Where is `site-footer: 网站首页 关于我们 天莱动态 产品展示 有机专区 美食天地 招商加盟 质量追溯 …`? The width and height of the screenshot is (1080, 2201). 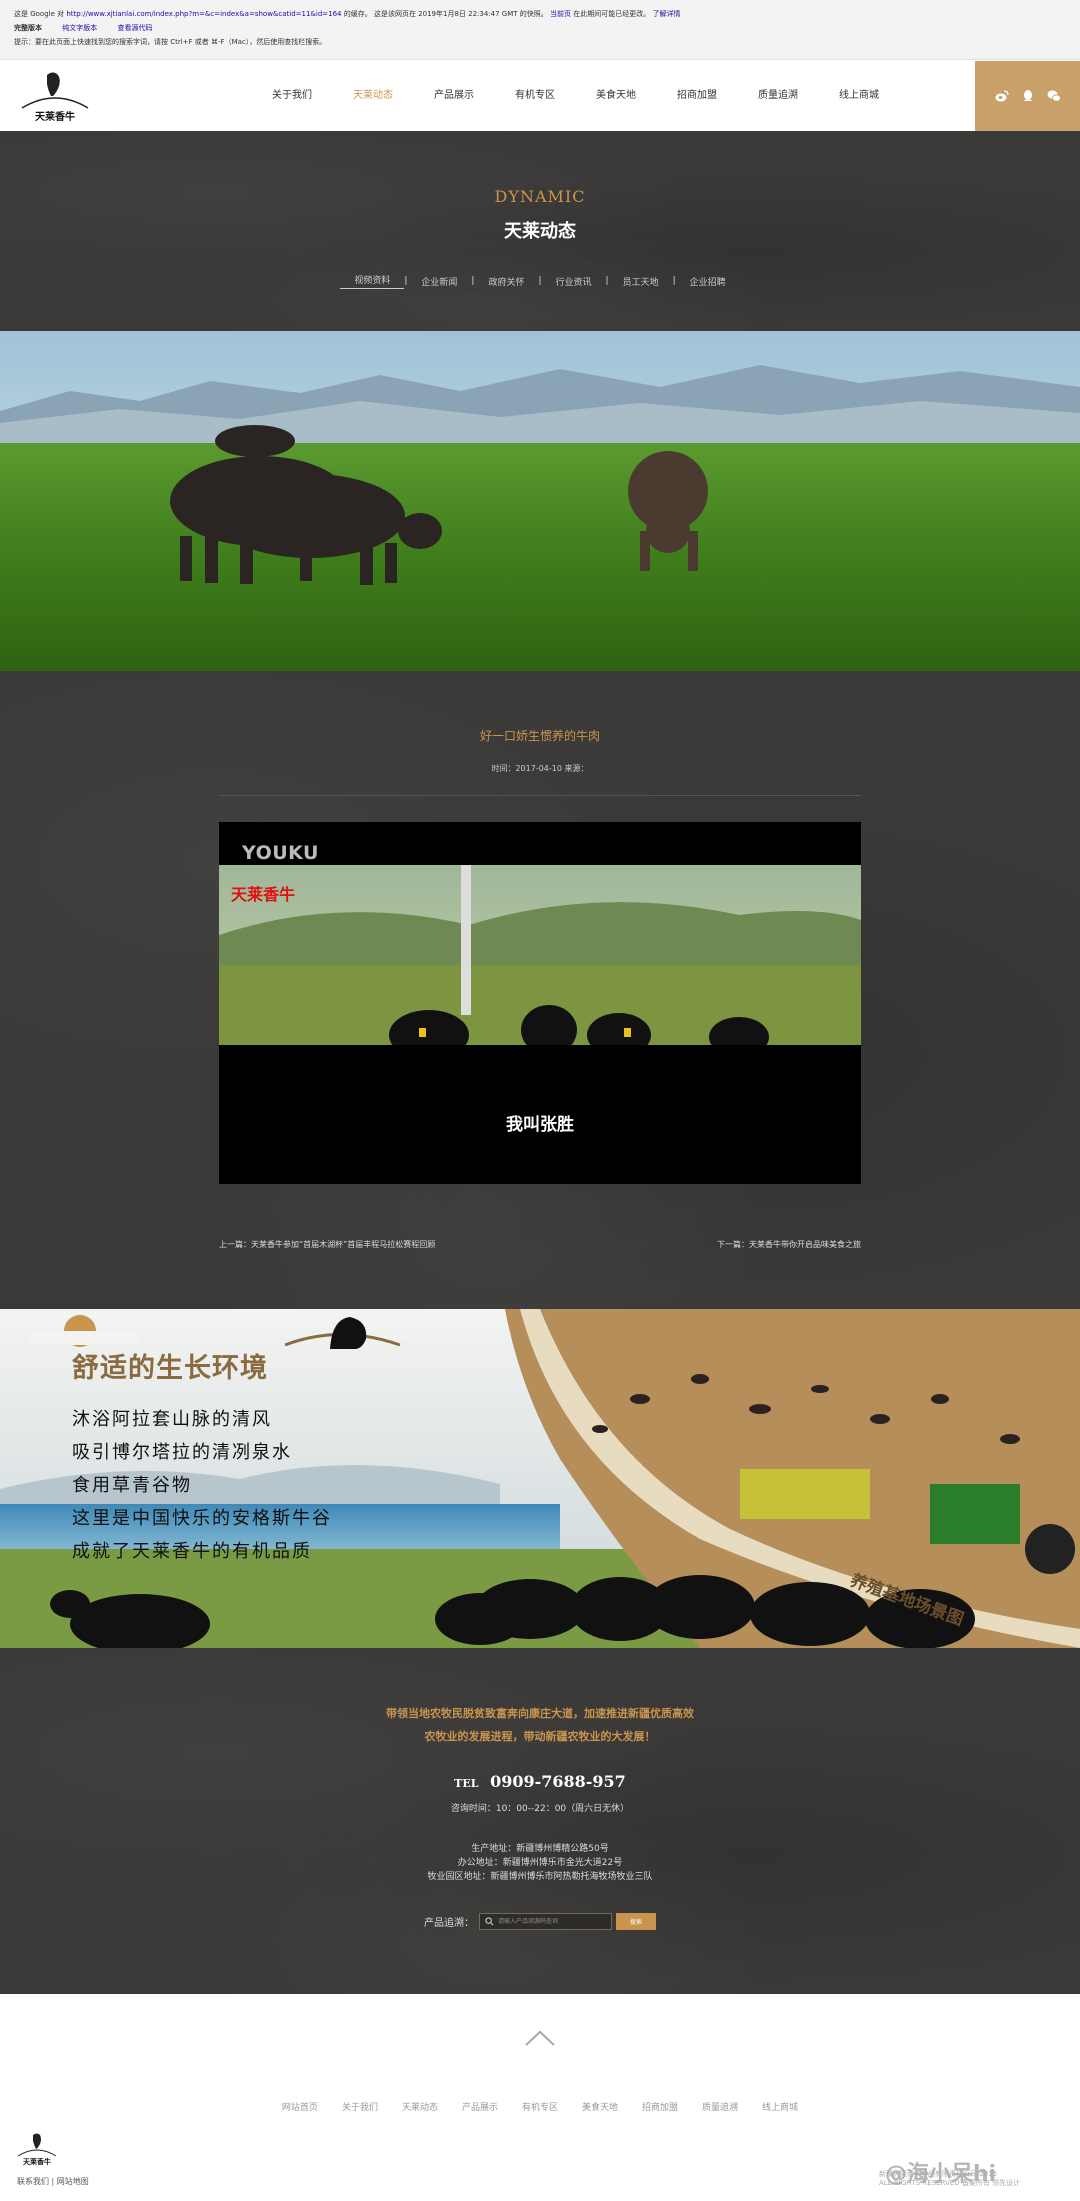 site-footer: 网站首页 关于我们 天莱动态 产品展示 有机专区 美食天地 招商加盟 质量追溯 … is located at coordinates (540, 2097).